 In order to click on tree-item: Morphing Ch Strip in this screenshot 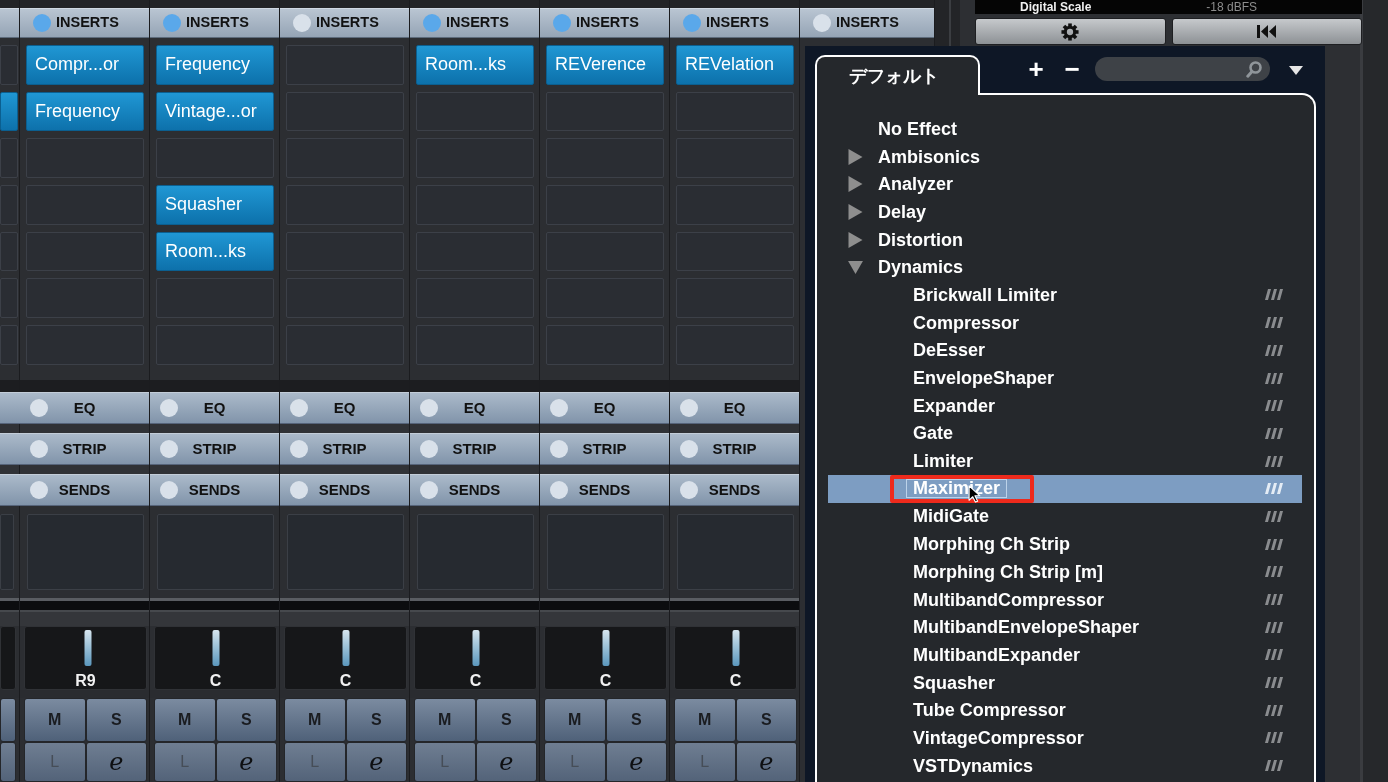, I will do `click(1065, 544)`.